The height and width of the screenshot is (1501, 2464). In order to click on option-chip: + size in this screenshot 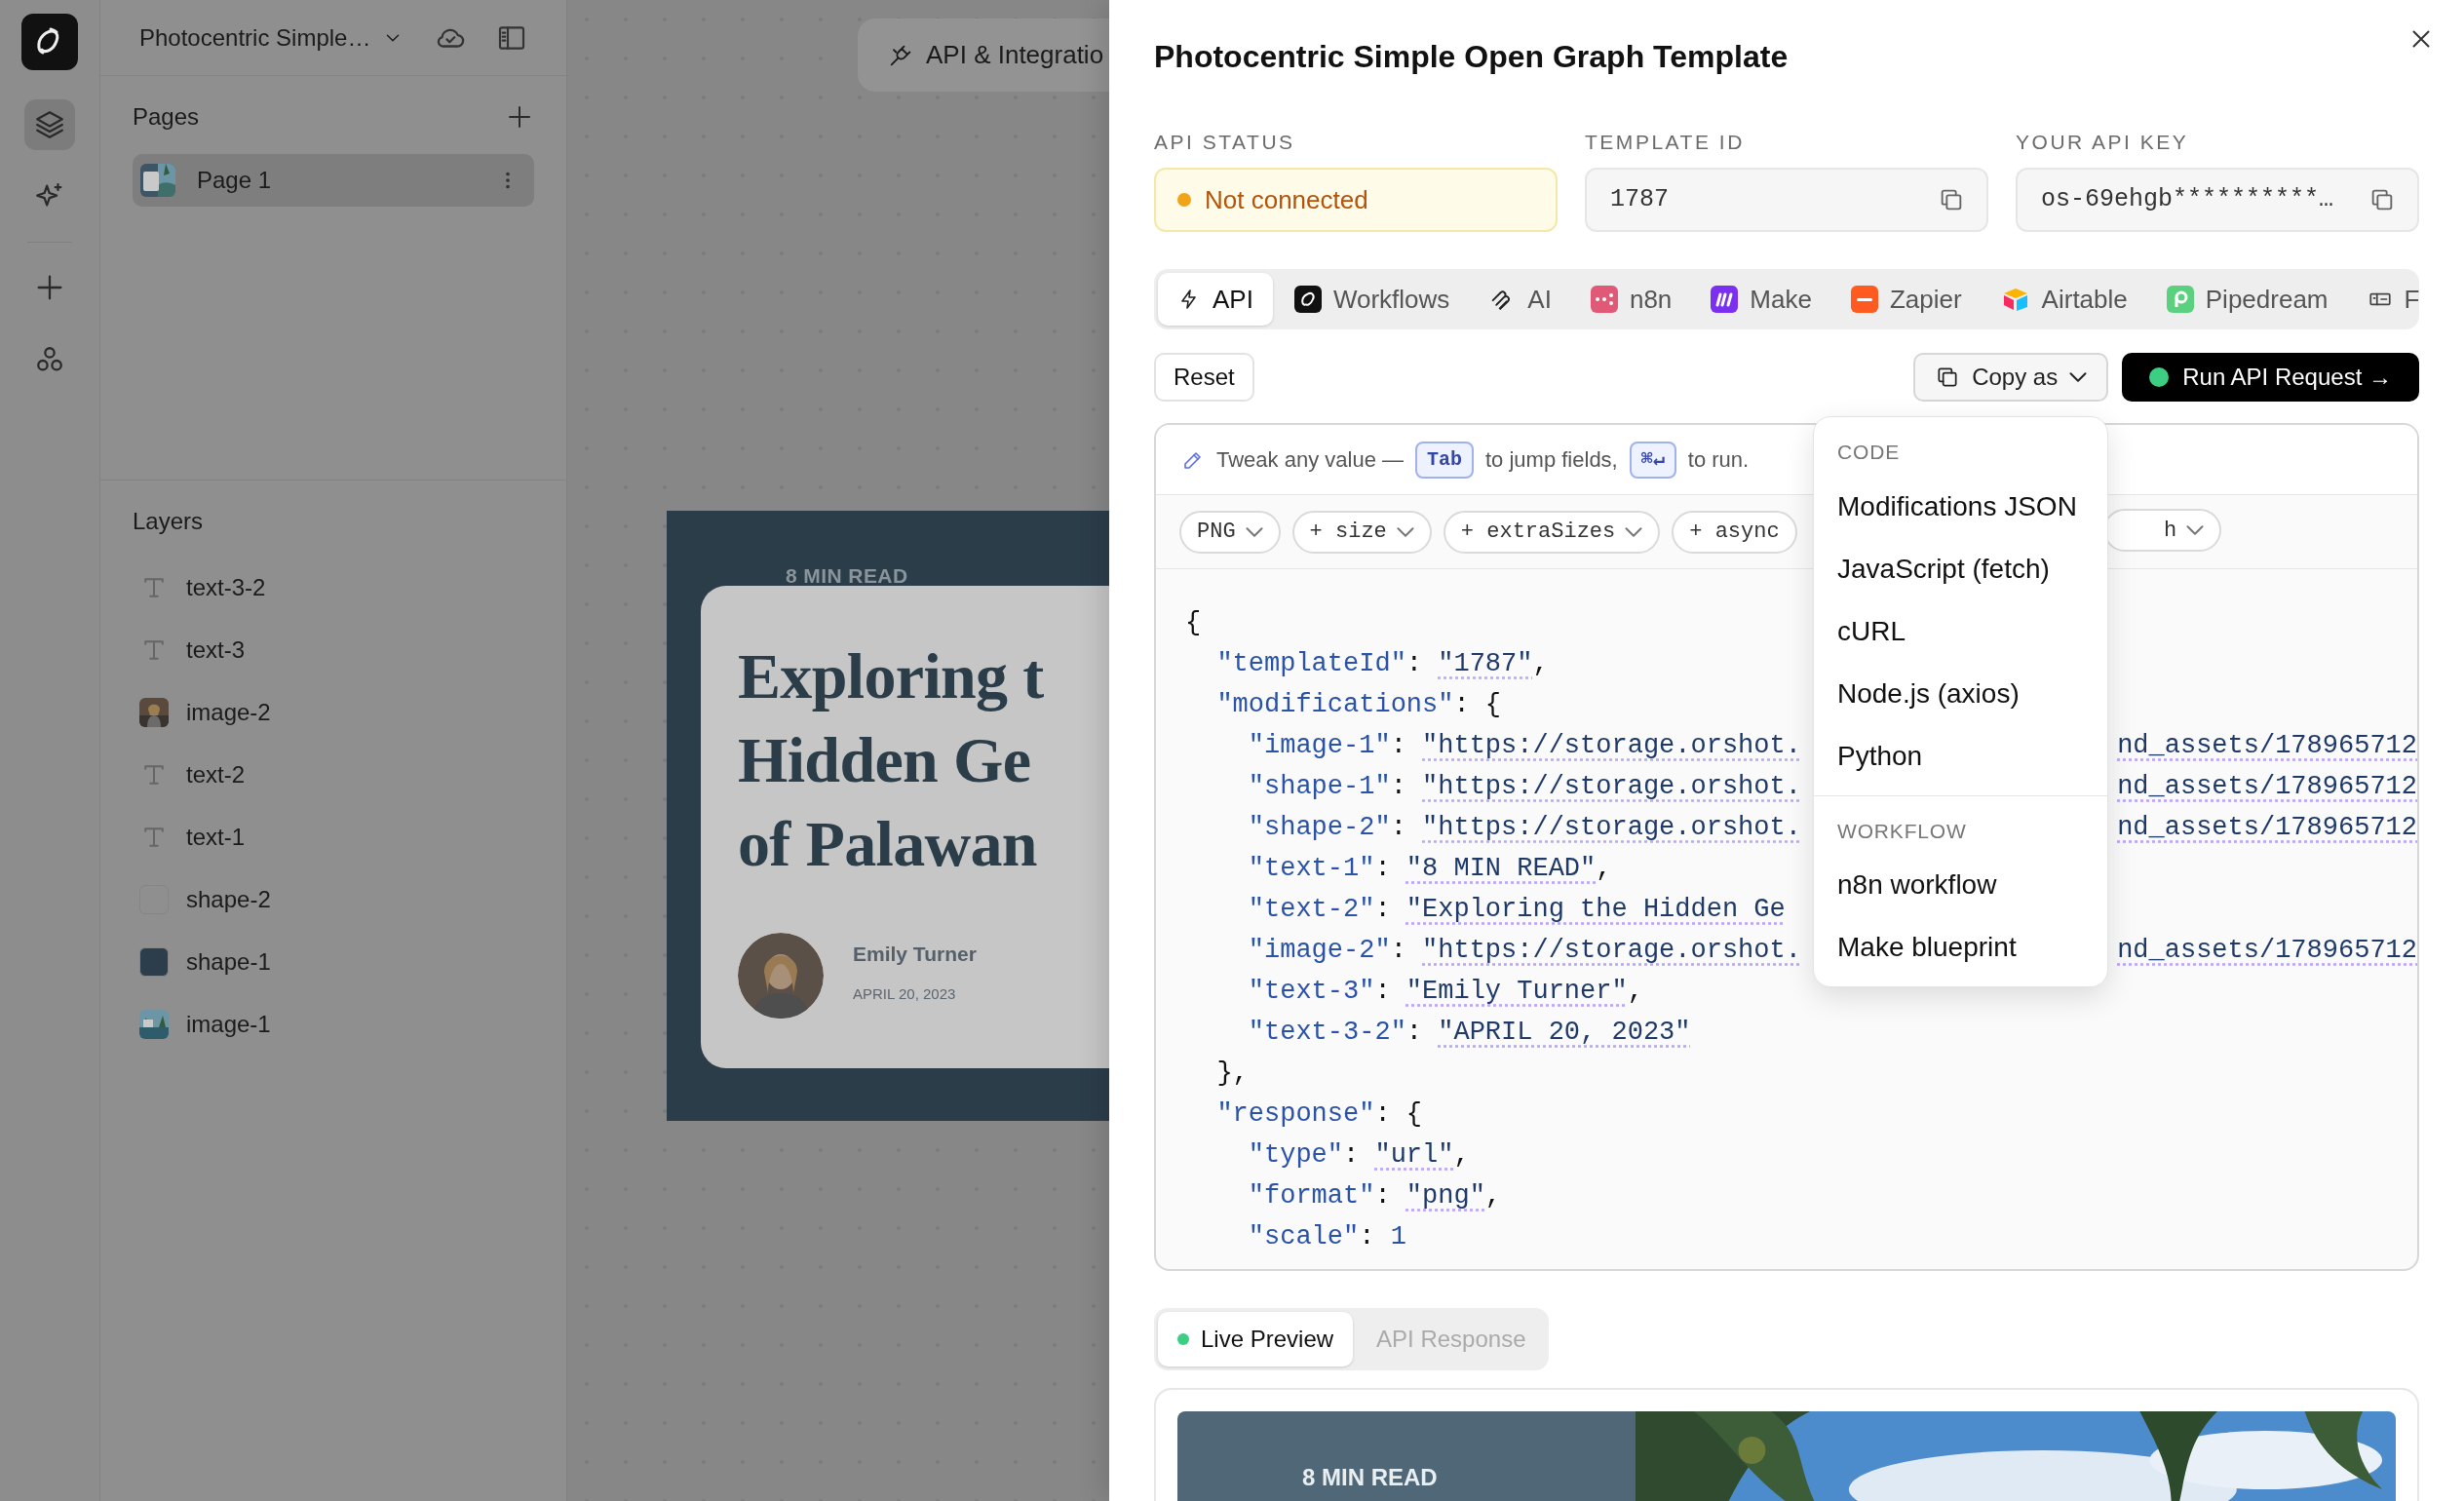, I will do `click(1361, 532)`.